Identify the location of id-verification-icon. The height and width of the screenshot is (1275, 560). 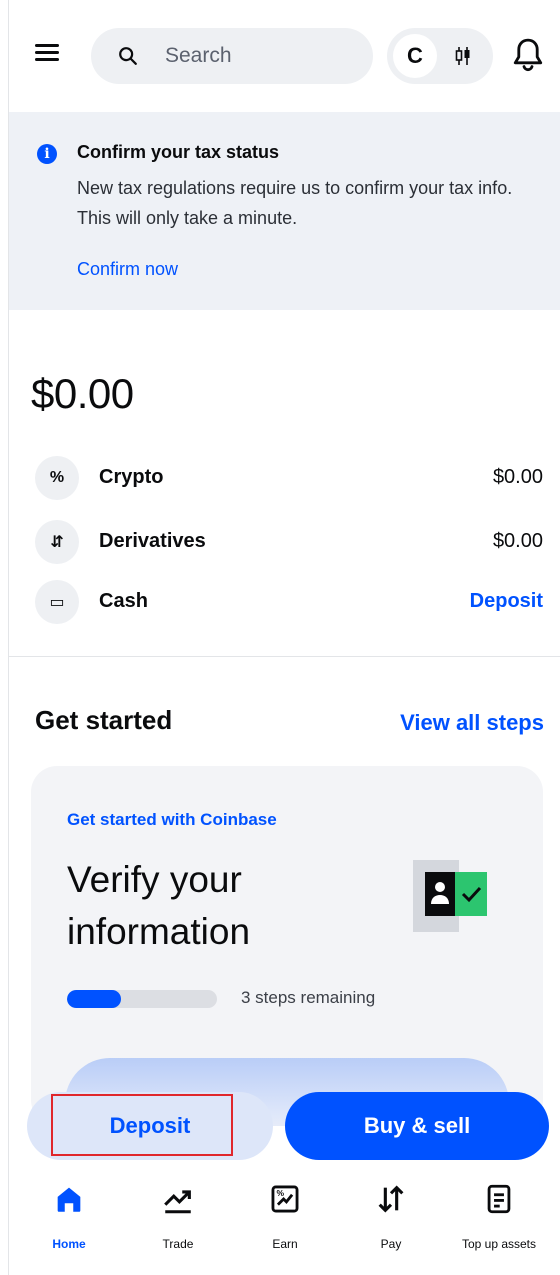
(450, 896).